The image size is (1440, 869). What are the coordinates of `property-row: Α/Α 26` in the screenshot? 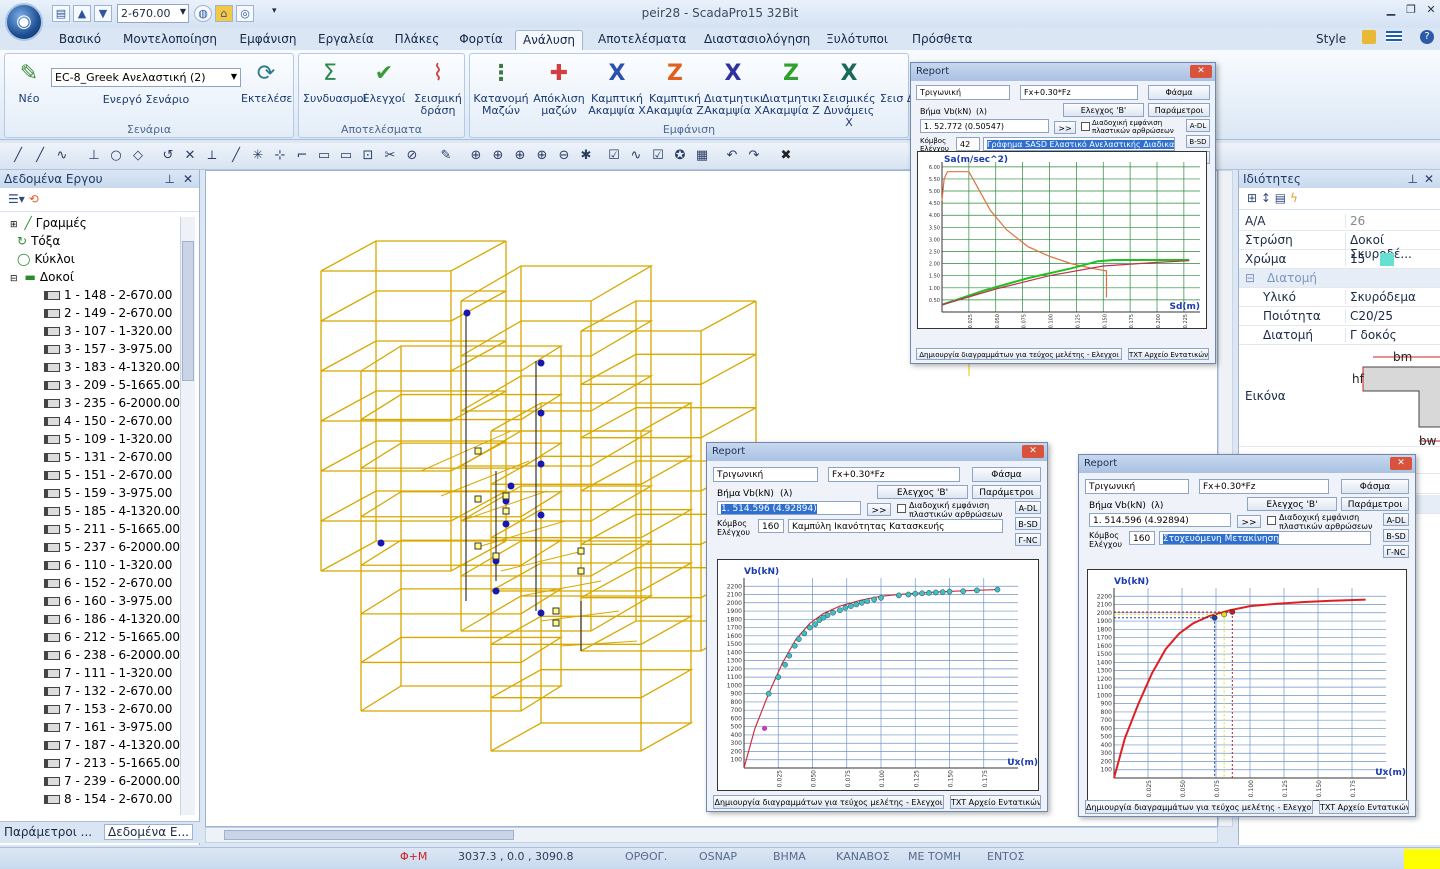 It's located at (1339, 221).